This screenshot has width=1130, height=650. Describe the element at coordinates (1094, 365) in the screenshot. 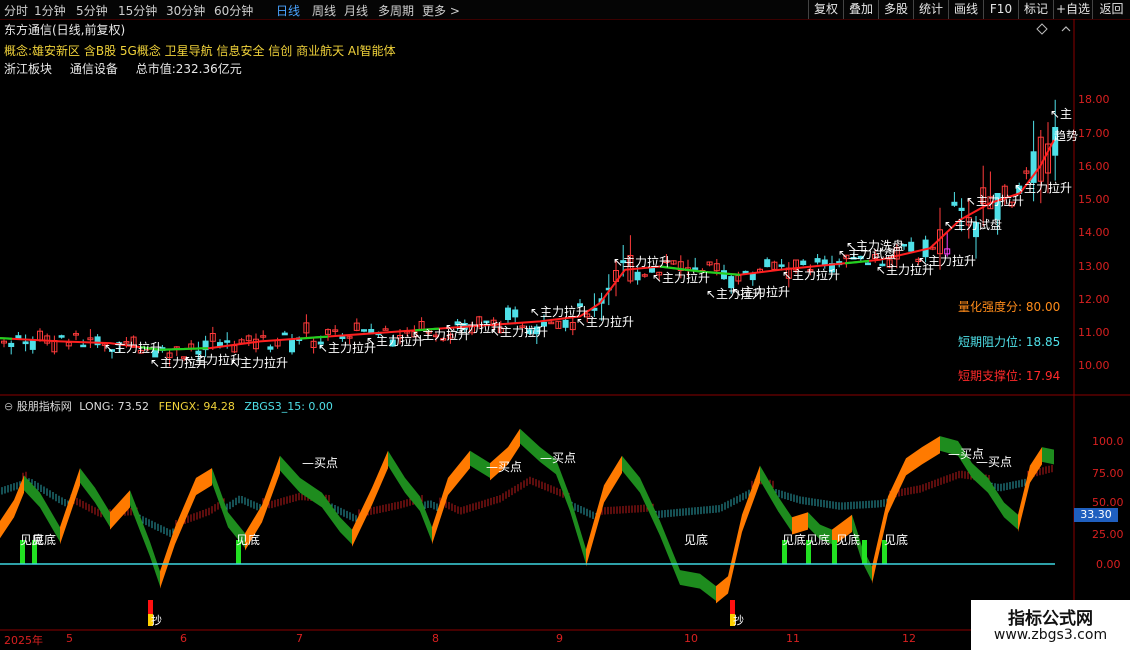

I see `price-tick: 10.00` at that location.